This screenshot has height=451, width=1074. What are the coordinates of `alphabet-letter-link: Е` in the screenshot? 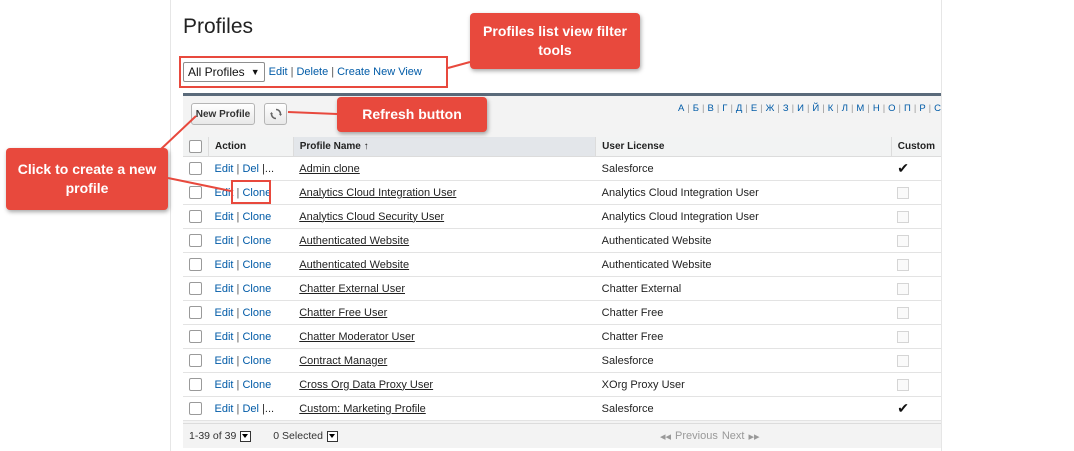 It's located at (754, 108).